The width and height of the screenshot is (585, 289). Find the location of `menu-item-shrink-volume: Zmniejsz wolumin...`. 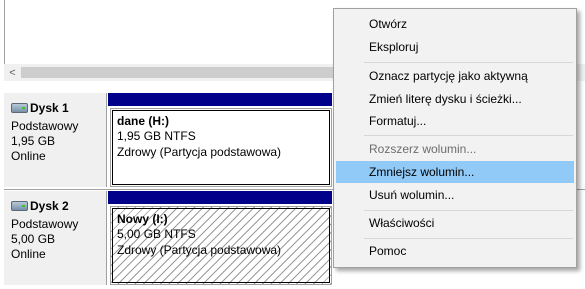

menu-item-shrink-volume: Zmniejsz wolumin... is located at coordinates (455, 172).